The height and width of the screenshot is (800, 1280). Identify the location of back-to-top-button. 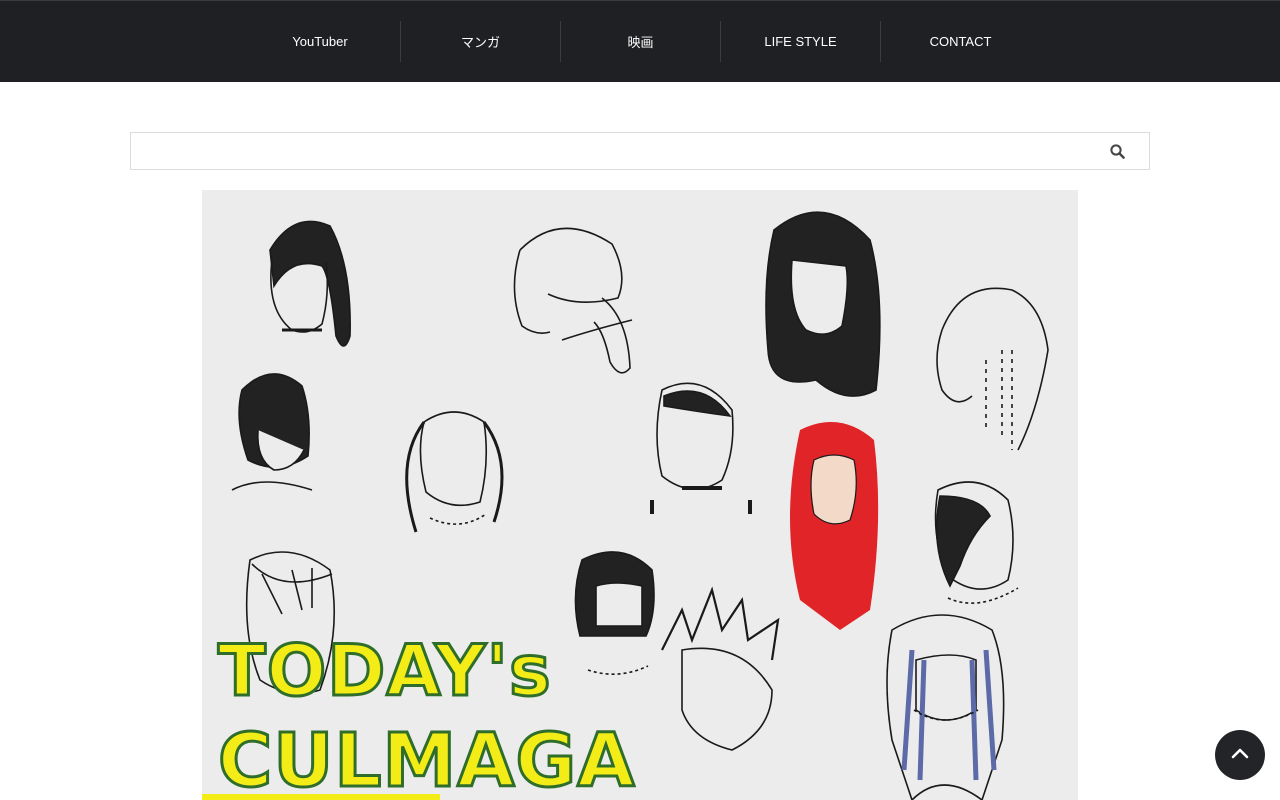
(1240, 755).